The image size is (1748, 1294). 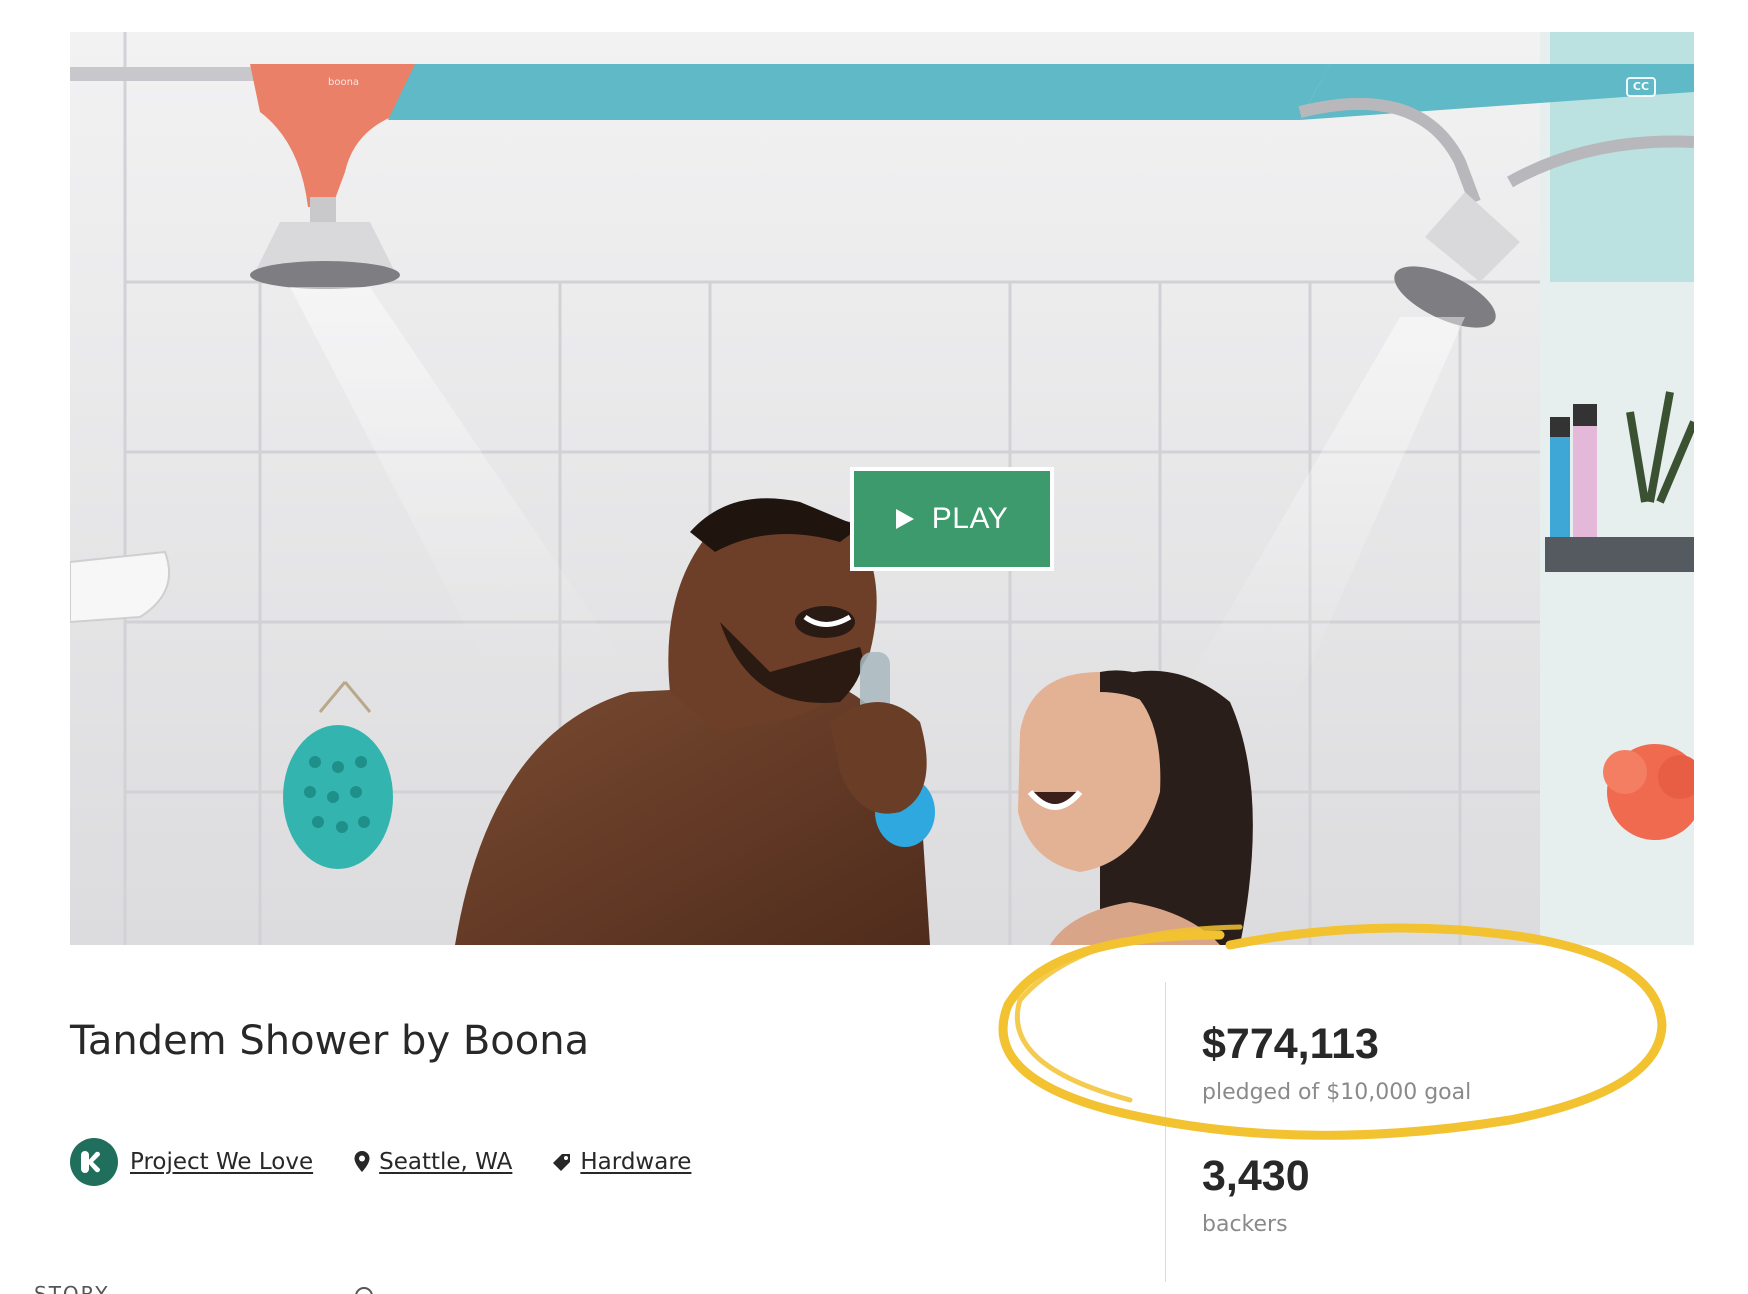 I want to click on project-title: Tandem Shower by Boona, so click(x=330, y=1041).